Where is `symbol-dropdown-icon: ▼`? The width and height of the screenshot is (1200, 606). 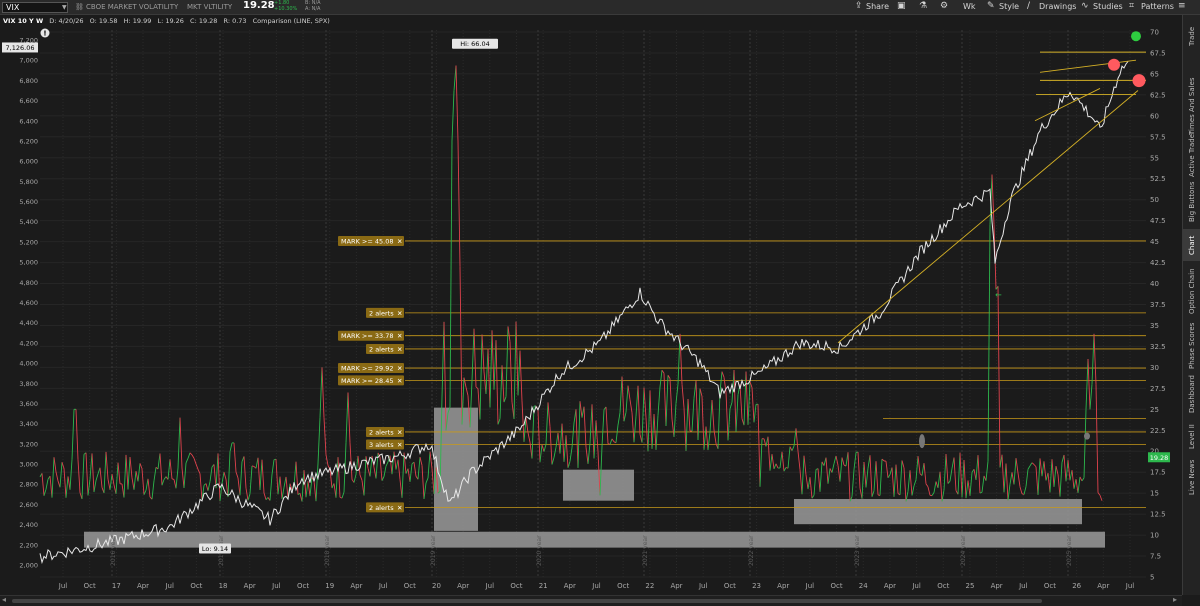 symbol-dropdown-icon: ▼ is located at coordinates (64, 7).